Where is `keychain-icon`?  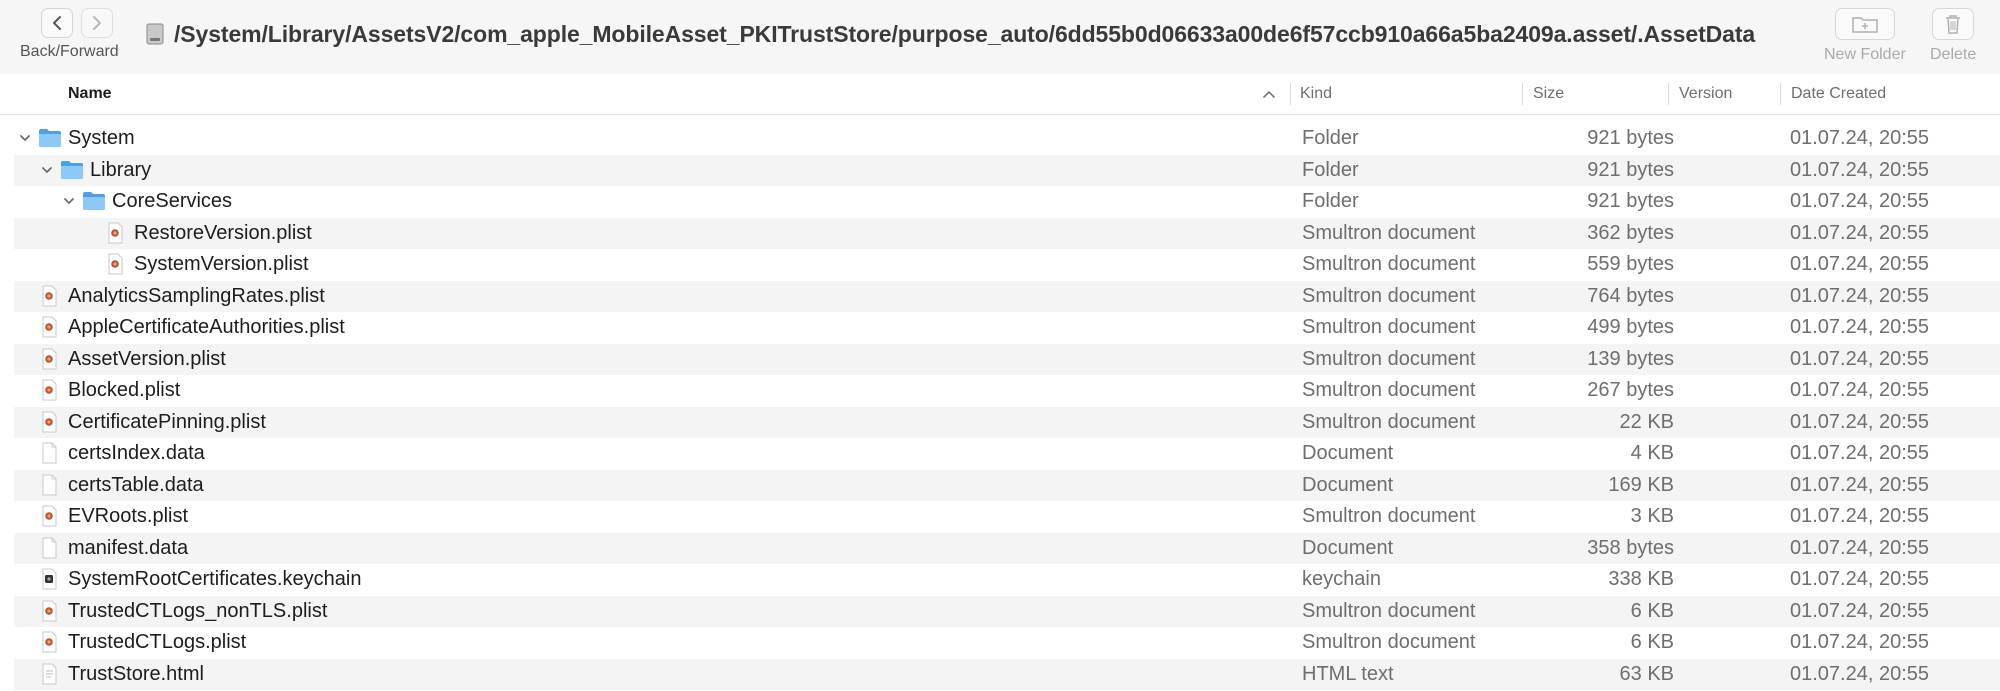
keychain-icon is located at coordinates (49, 582).